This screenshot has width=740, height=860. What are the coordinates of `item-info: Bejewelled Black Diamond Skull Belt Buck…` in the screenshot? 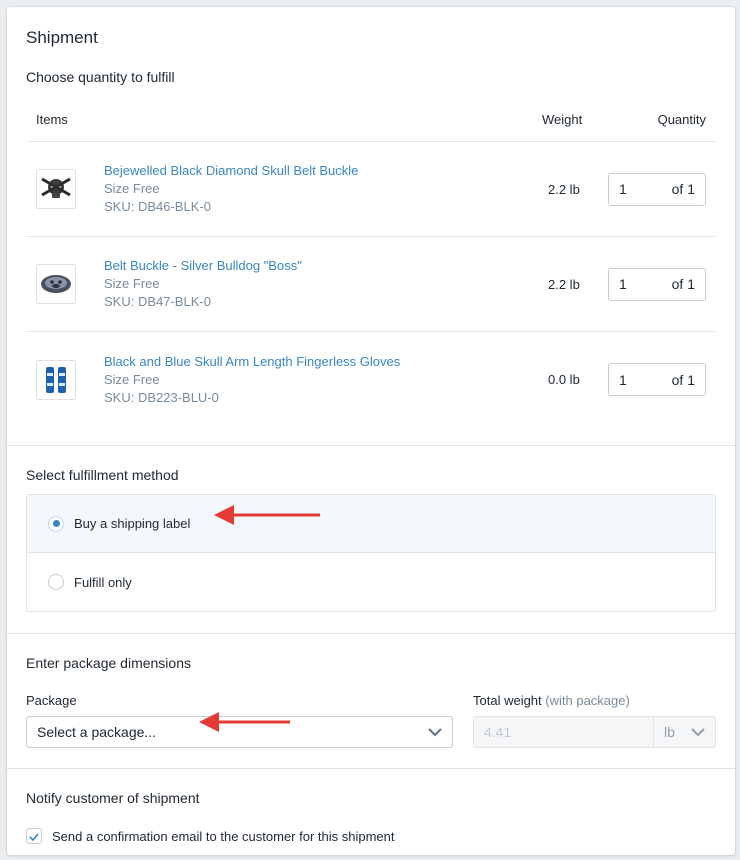 It's located at (326, 189).